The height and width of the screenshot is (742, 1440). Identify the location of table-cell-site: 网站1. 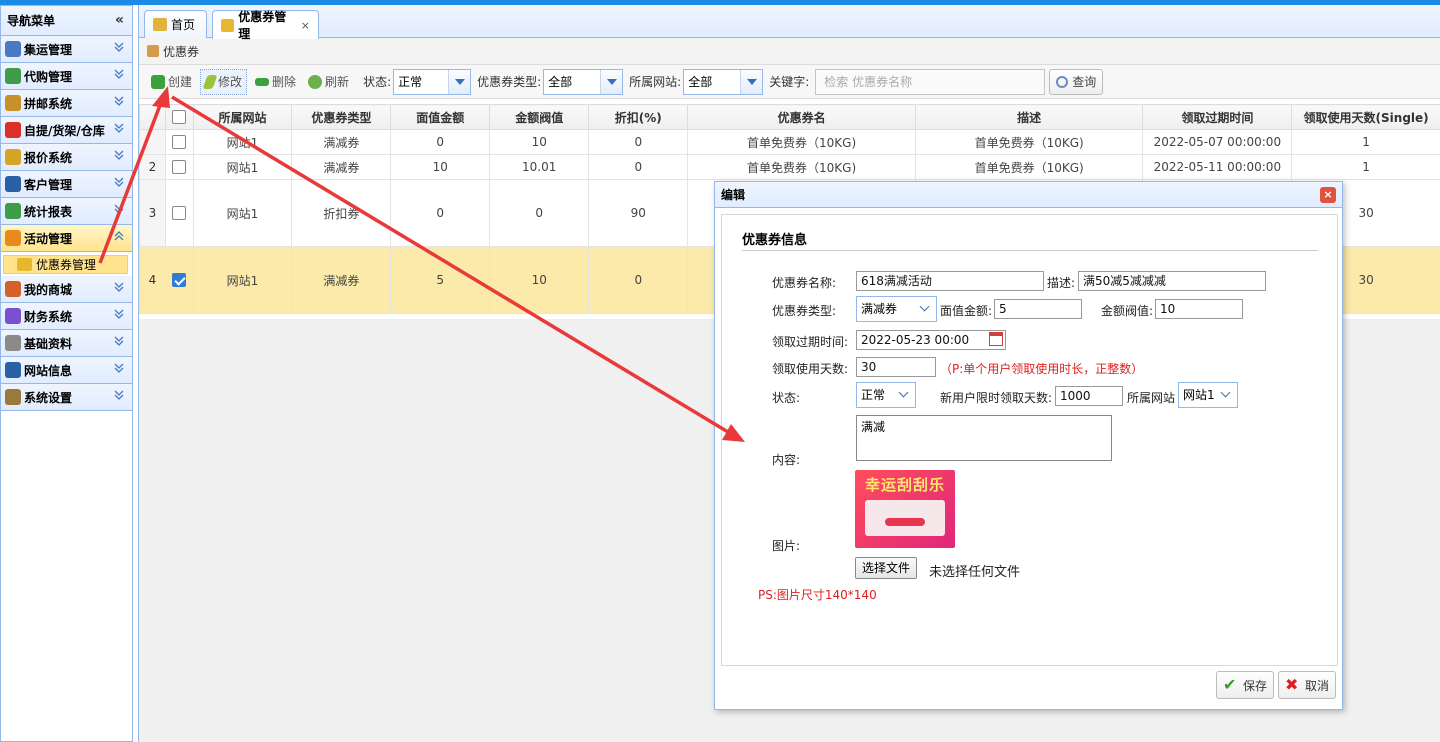
(242, 213).